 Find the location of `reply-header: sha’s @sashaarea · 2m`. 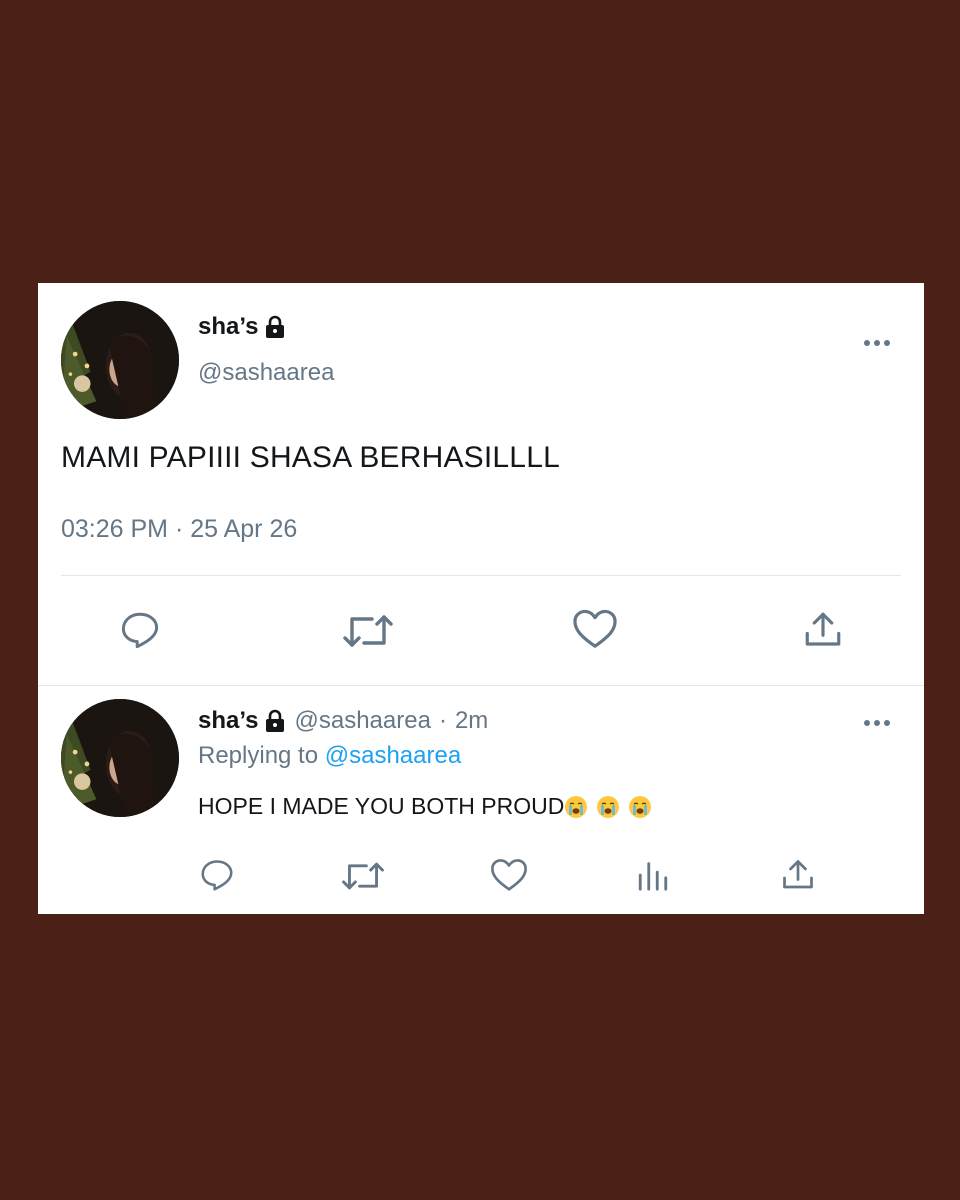

reply-header: sha’s @sashaarea · 2m is located at coordinates (343, 721).